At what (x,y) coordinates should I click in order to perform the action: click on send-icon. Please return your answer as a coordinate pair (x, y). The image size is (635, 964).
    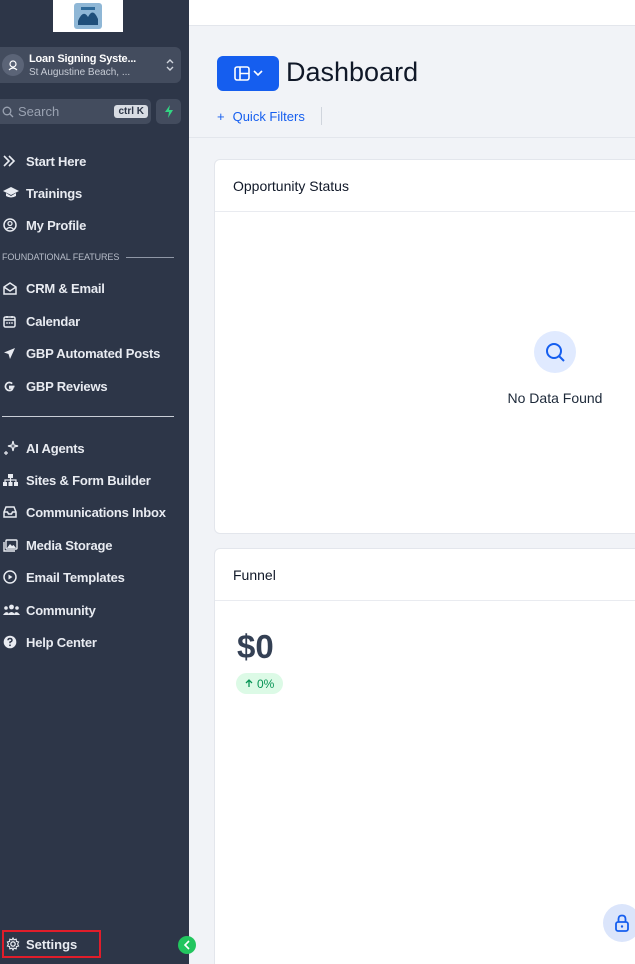
    Looking at the image, I should click on (11, 353).